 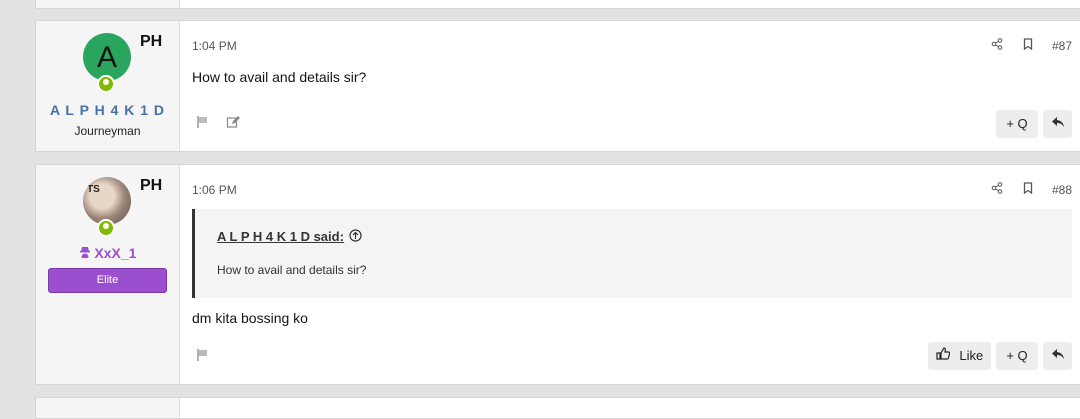 What do you see at coordinates (233, 123) in the screenshot?
I see `edit-icon` at bounding box center [233, 123].